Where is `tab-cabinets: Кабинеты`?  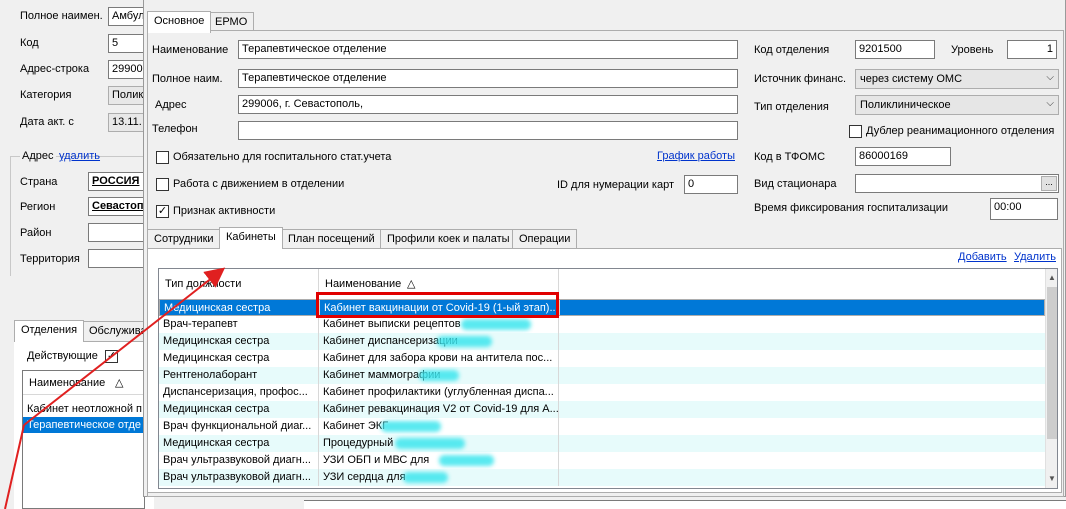 tab-cabinets: Кабинеты is located at coordinates (251, 238).